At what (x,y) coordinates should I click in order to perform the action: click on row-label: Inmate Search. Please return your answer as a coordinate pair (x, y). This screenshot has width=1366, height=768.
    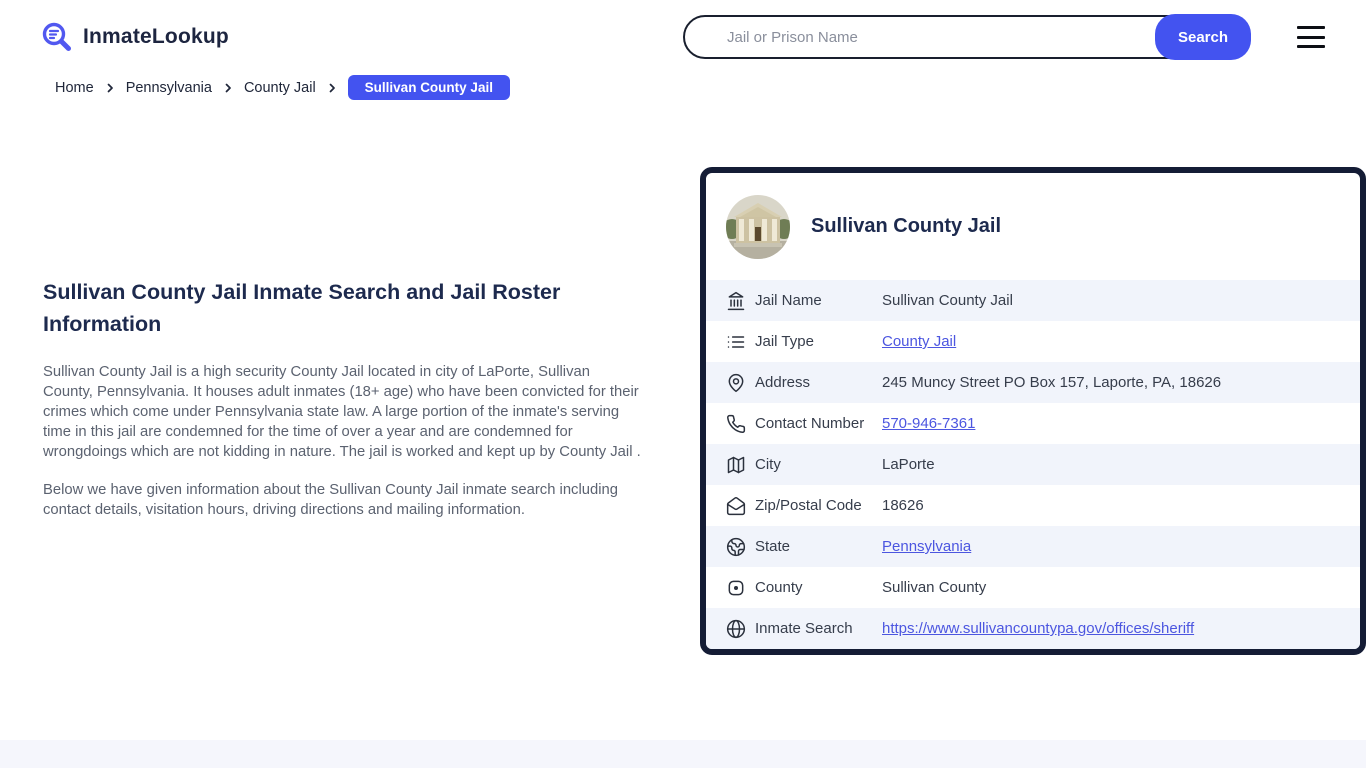
    Looking at the image, I should click on (804, 628).